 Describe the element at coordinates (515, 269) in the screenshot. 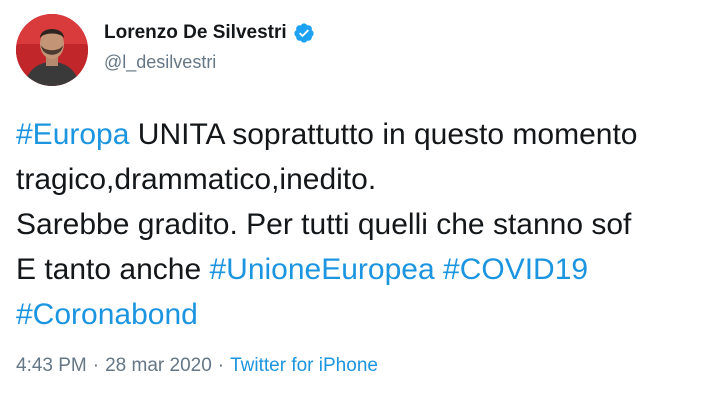

I see `hashtag-link: #COVID19` at that location.